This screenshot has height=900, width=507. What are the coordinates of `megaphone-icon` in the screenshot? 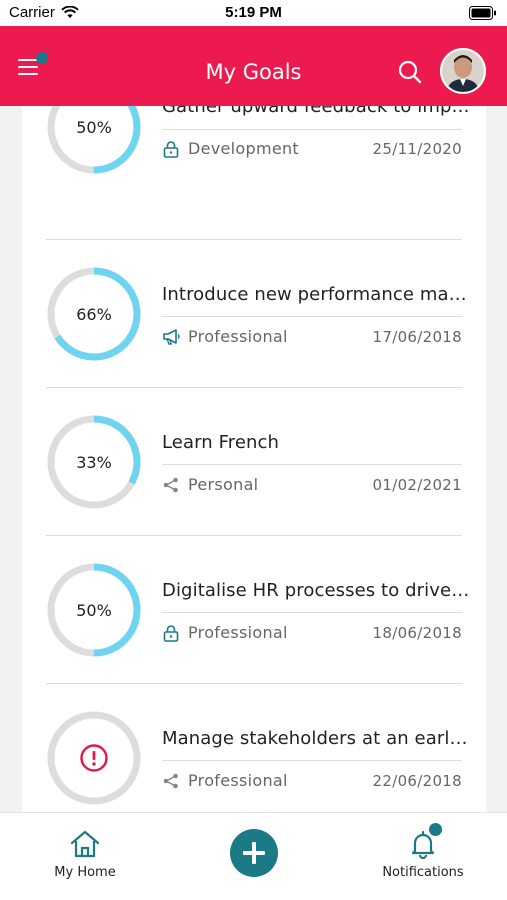 It's located at (171, 337).